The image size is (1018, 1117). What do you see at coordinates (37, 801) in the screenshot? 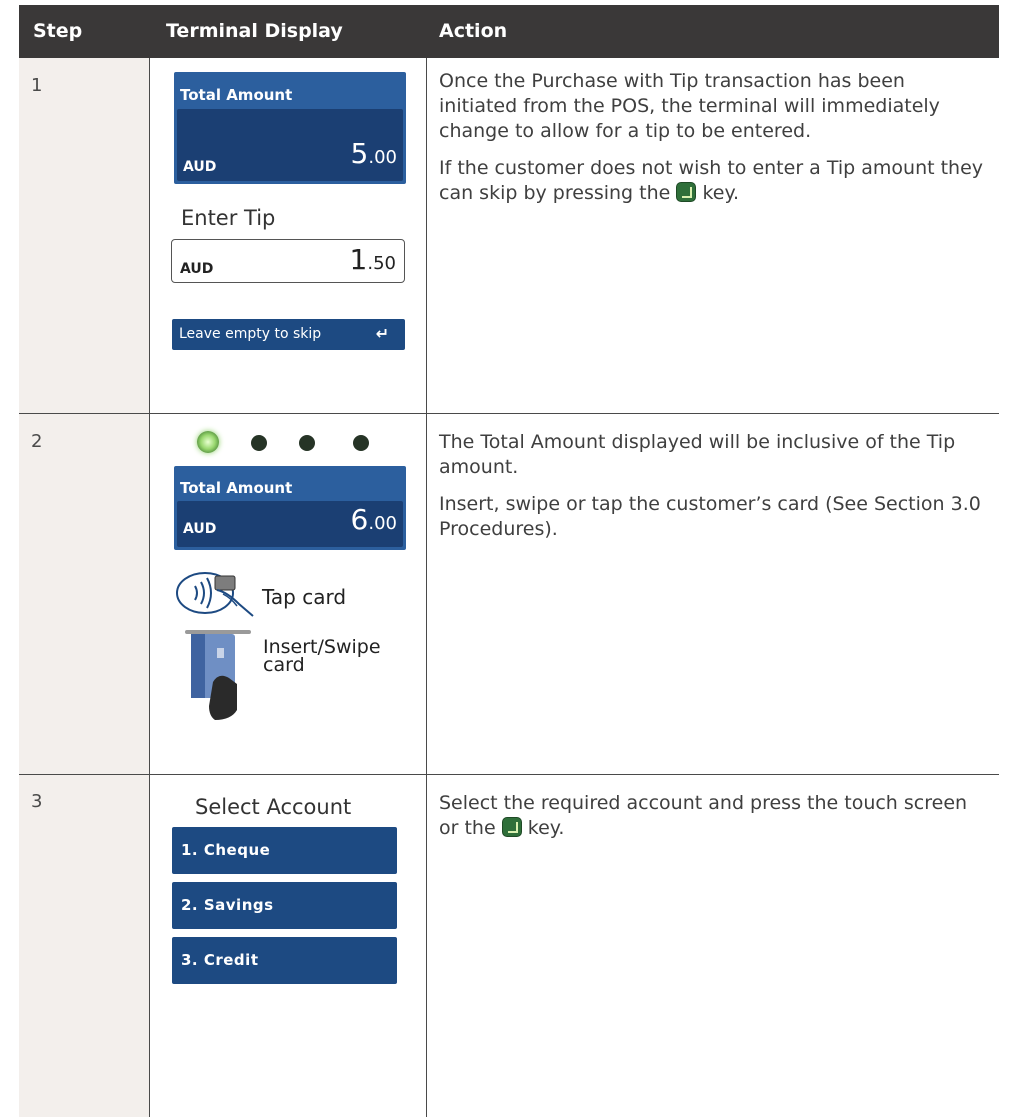
I see `step-number: 3` at bounding box center [37, 801].